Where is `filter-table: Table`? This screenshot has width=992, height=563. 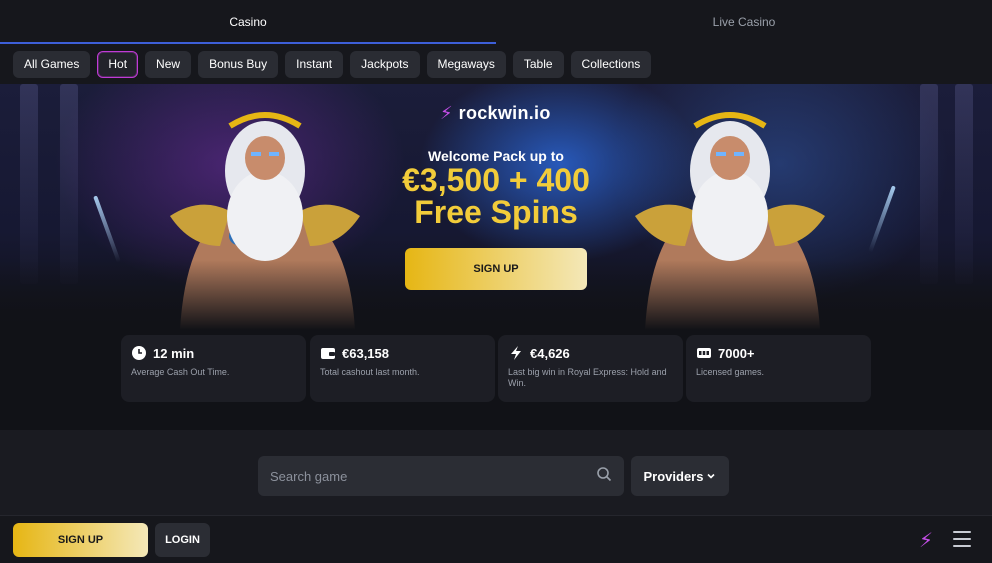 filter-table: Table is located at coordinates (538, 64).